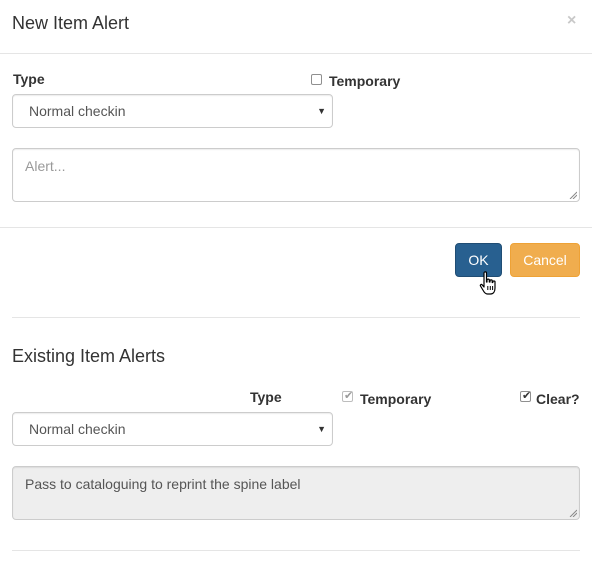 The image size is (592, 582). I want to click on form-divider, so click(296, 227).